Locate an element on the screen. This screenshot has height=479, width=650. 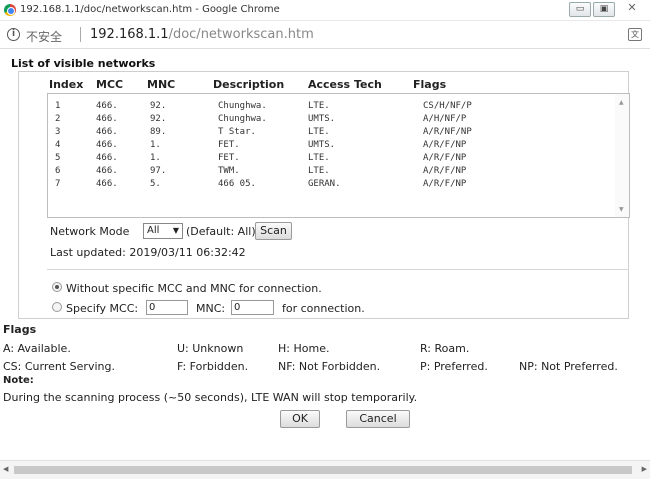
maximize-button: ▣ is located at coordinates (604, 9).